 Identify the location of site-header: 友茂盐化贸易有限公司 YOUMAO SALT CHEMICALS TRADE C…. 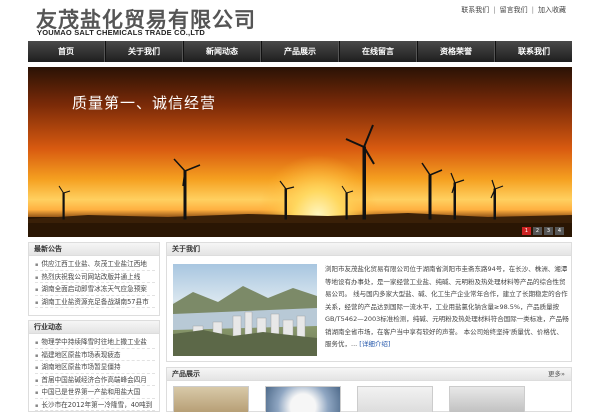
(300, 20).